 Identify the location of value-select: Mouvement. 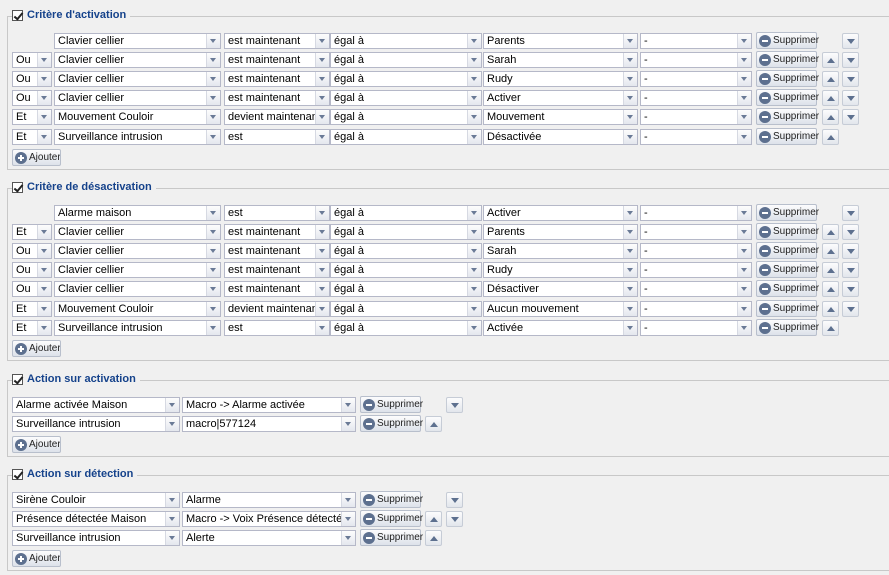
(560, 117).